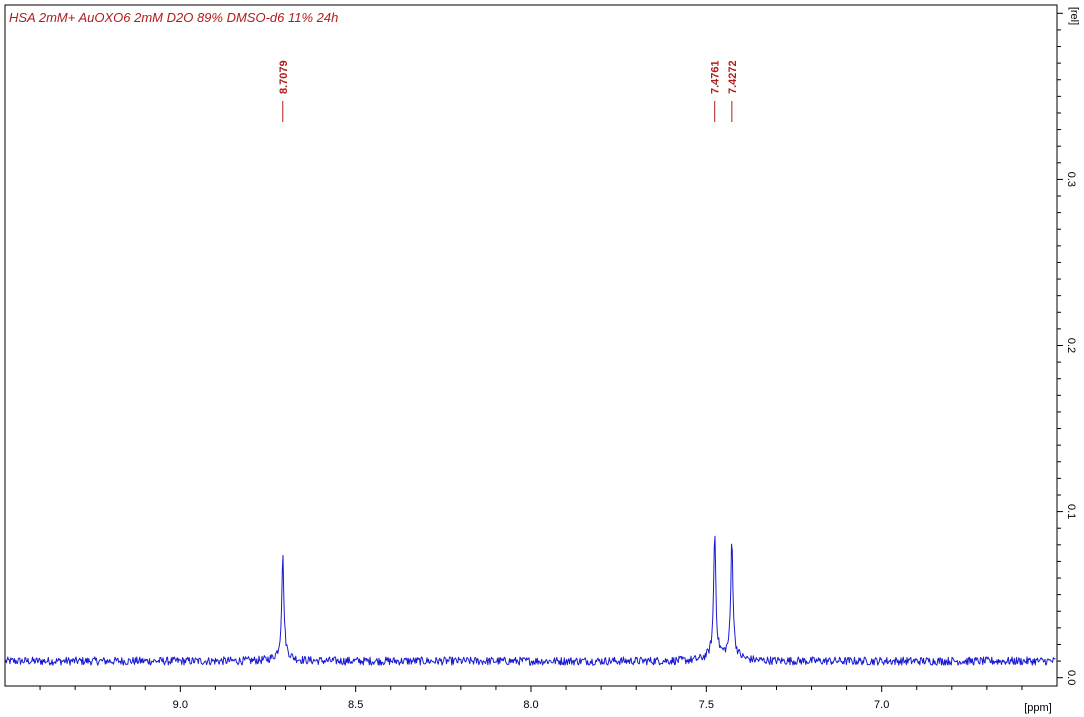 The width and height of the screenshot is (1084, 717). What do you see at coordinates (284, 77) in the screenshot?
I see `peak-label: 8.7079` at bounding box center [284, 77].